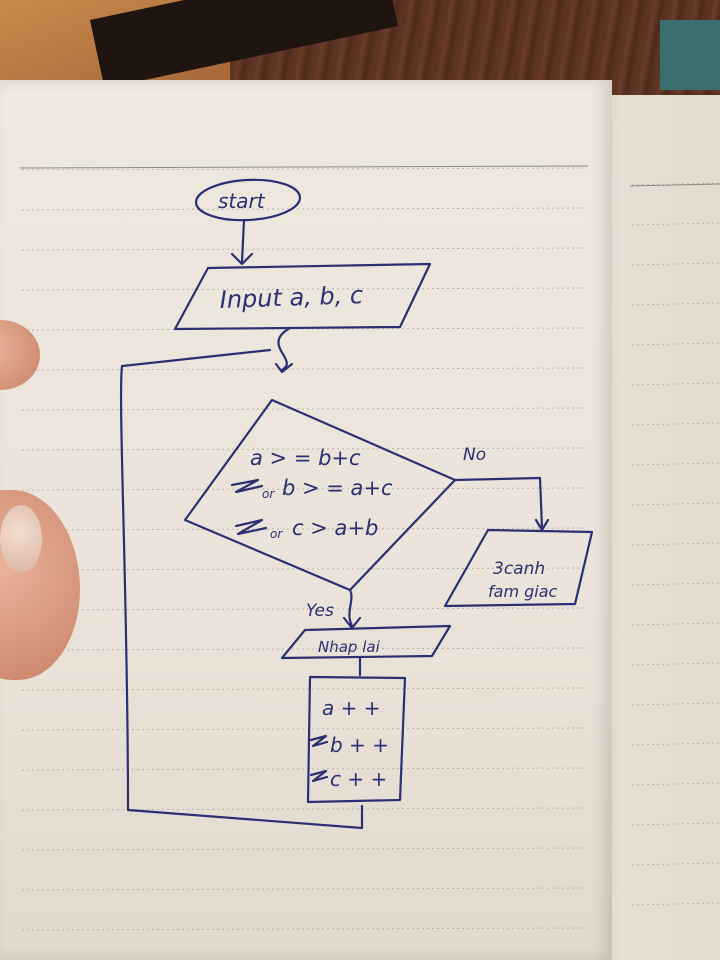 The height and width of the screenshot is (960, 720). What do you see at coordinates (305, 458) in the screenshot?
I see `condition-line-1: a > = b+c` at bounding box center [305, 458].